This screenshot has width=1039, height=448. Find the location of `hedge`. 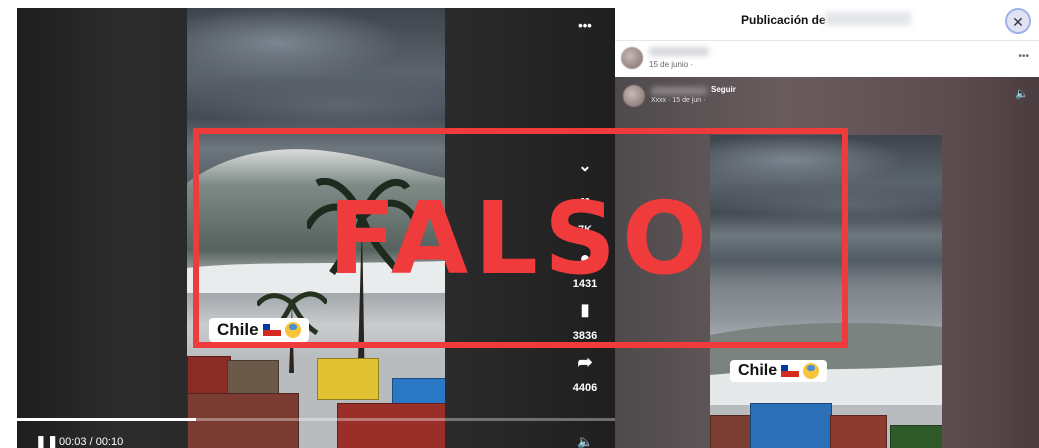

hedge is located at coordinates (916, 436).